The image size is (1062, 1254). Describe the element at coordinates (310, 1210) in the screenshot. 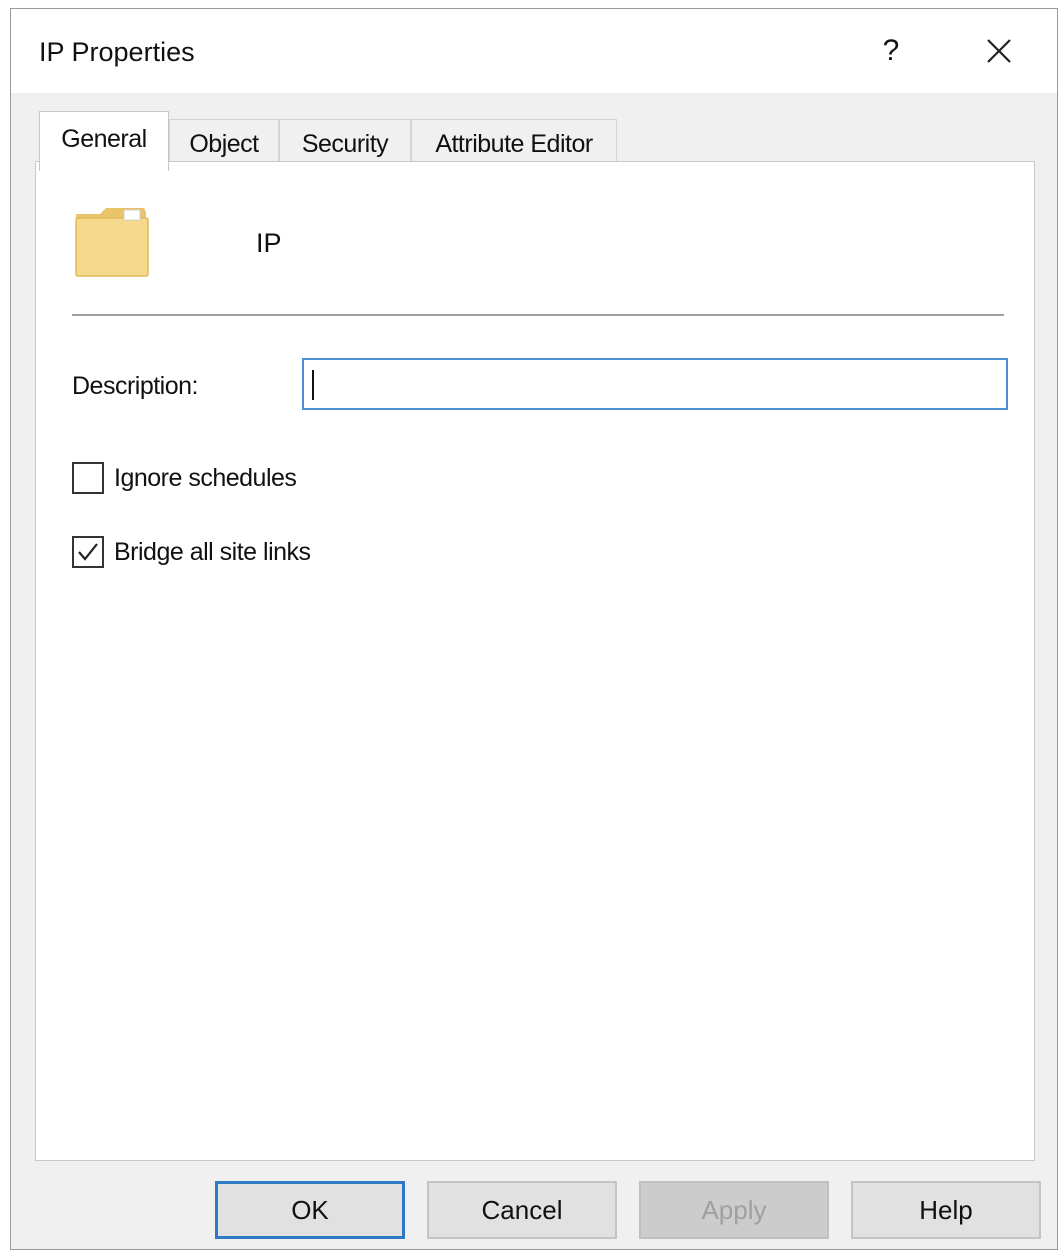

I see `ok-button: OK` at that location.